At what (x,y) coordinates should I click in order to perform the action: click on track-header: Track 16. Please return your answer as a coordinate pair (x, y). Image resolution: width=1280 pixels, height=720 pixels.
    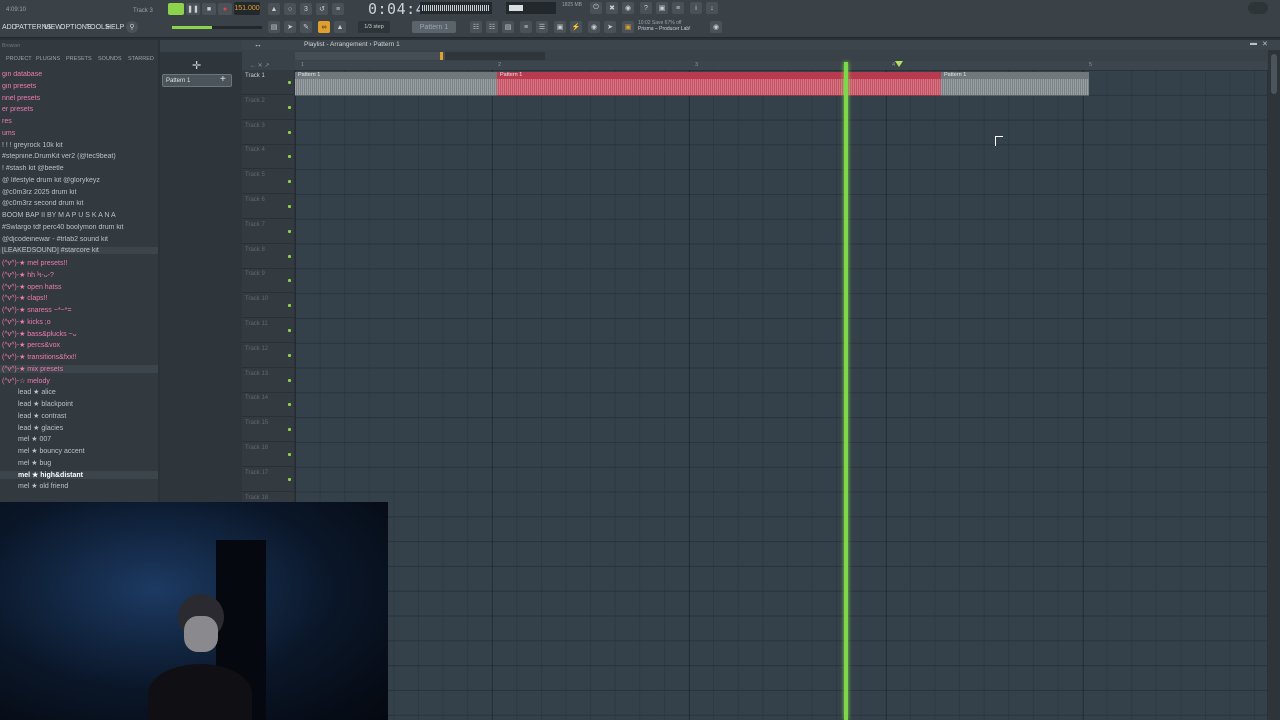
    Looking at the image, I should click on (268, 454).